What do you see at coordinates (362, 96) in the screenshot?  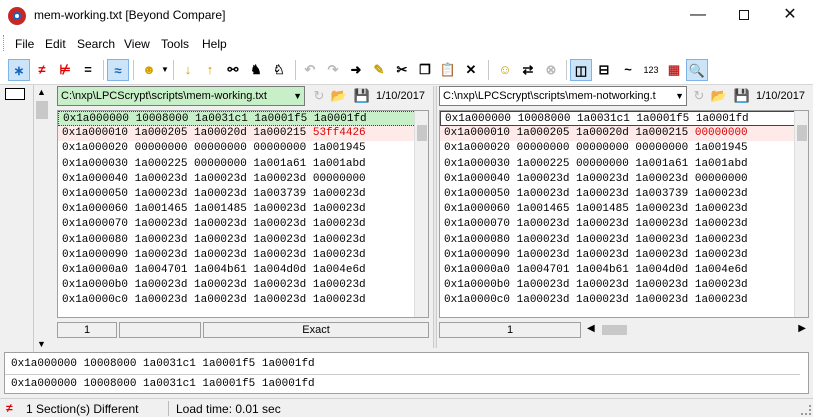 I see `left-save-icon: 💾` at bounding box center [362, 96].